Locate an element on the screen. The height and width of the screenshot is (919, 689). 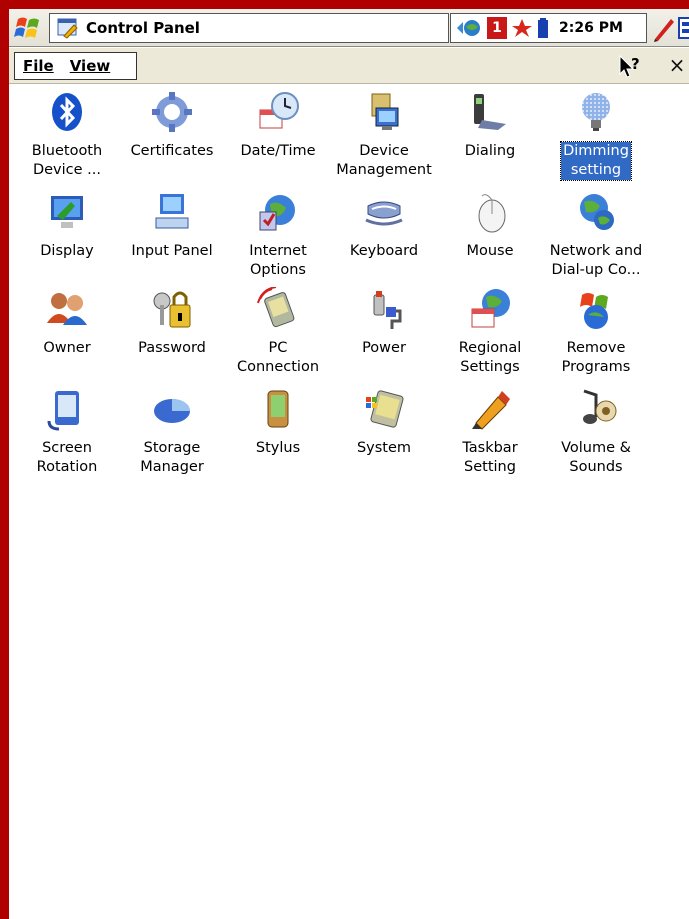
menu-file: File is located at coordinates (38, 66).